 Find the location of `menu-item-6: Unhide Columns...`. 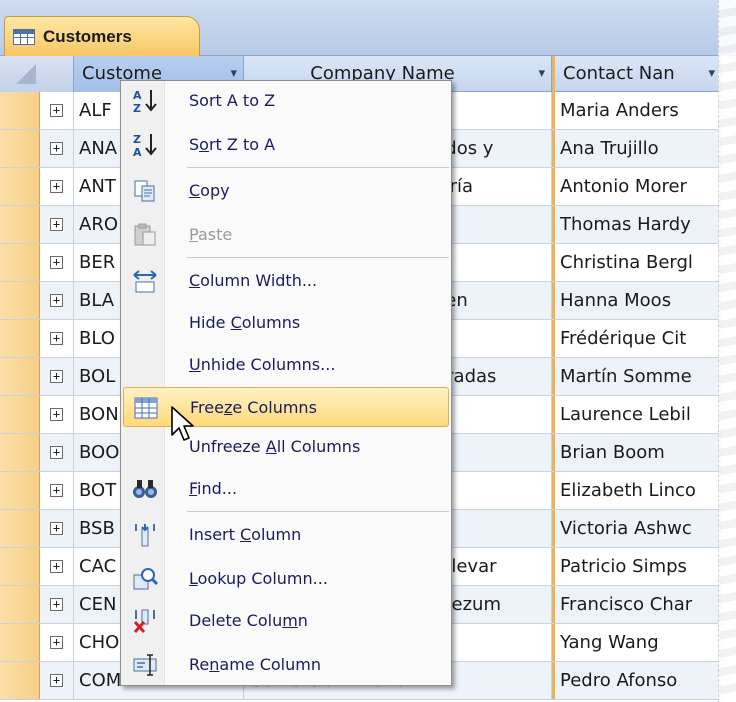

menu-item-6: Unhide Columns... is located at coordinates (286, 365).